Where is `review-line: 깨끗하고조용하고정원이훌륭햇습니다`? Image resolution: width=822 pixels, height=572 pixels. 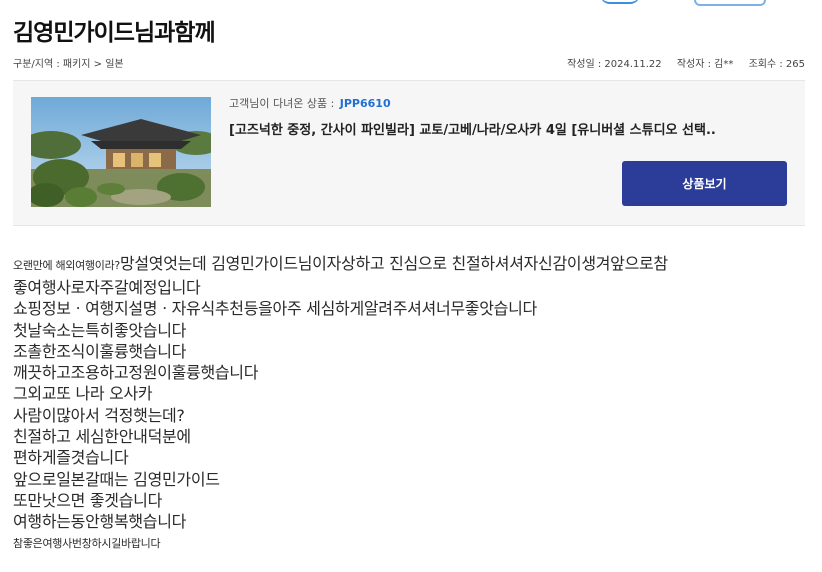
review-line: 깨끗하고조용하고정원이훌륭햇습니다 is located at coordinates (136, 373).